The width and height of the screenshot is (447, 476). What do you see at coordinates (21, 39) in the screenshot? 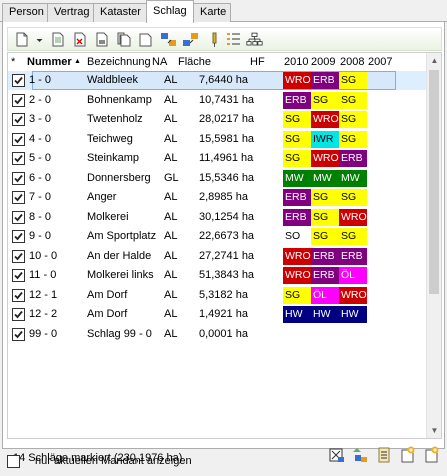
I see `new-icon` at bounding box center [21, 39].